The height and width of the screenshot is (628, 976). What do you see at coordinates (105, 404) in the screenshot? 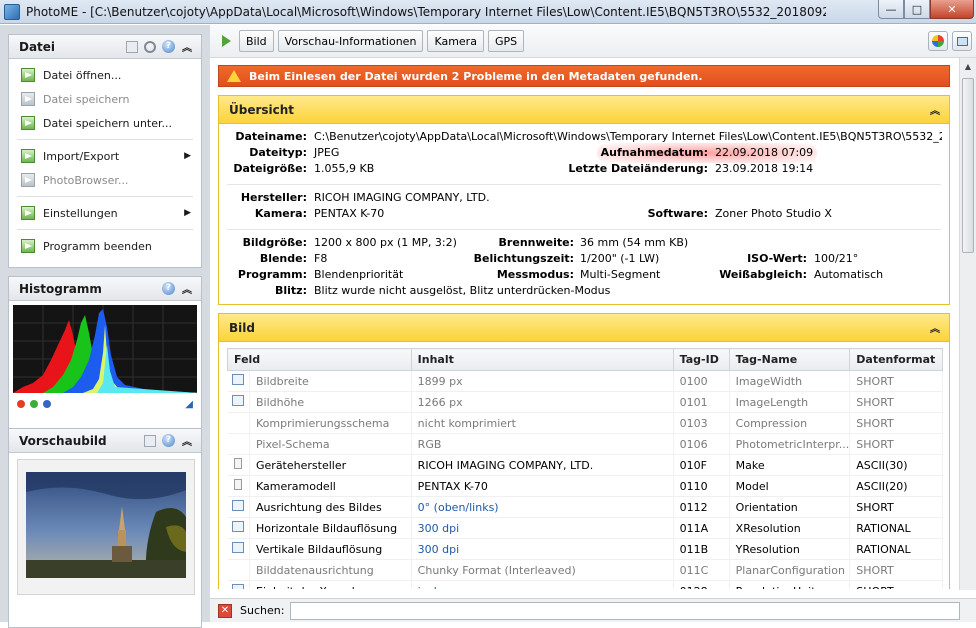
I see `channel-selector: ◢` at bounding box center [105, 404].